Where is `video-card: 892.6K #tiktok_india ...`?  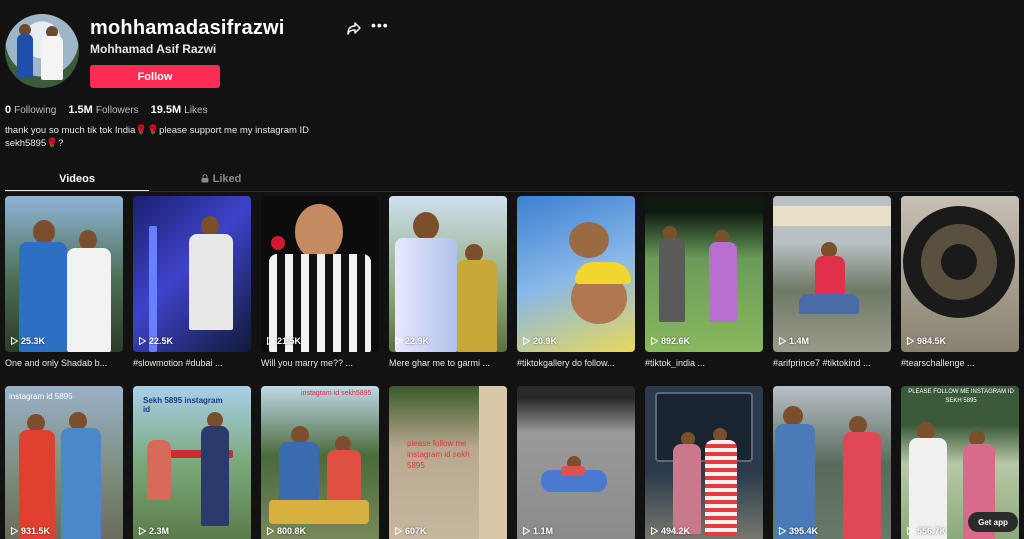
video-card: 892.6K #tiktok_india ... is located at coordinates (704, 282).